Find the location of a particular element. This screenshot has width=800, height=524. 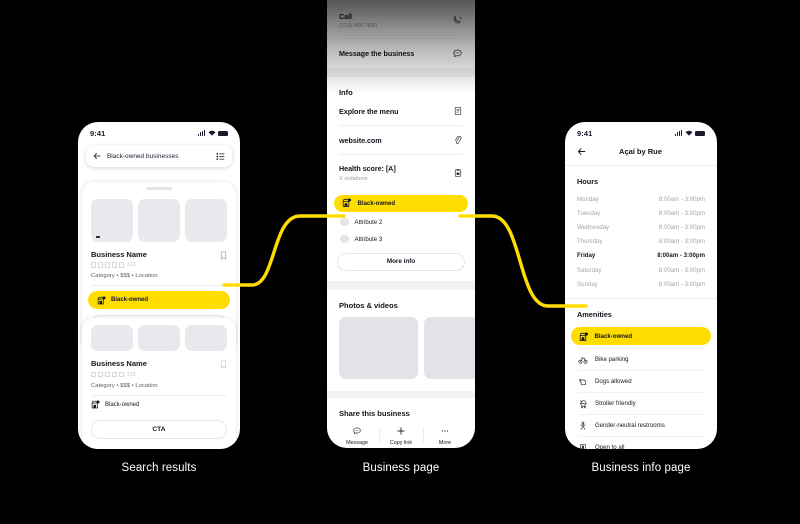

attribute-row-black-owned: Black-owned is located at coordinates (159, 405).